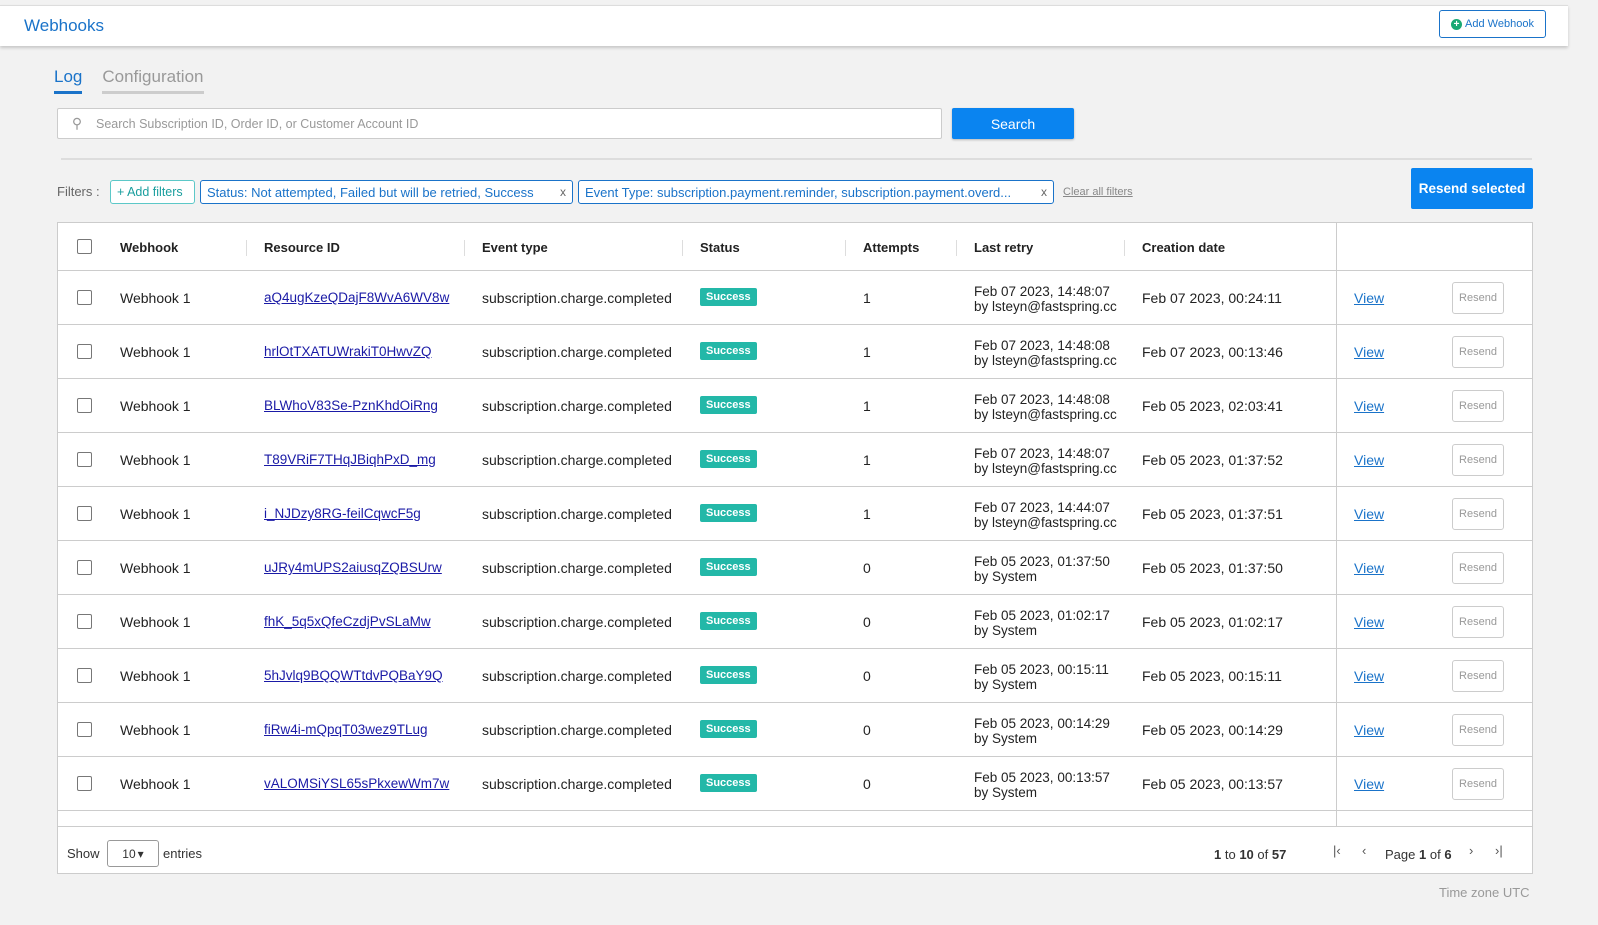  I want to click on resource-id-link: aQ4ugKzeQDajF8WvA6WV8w, so click(356, 297).